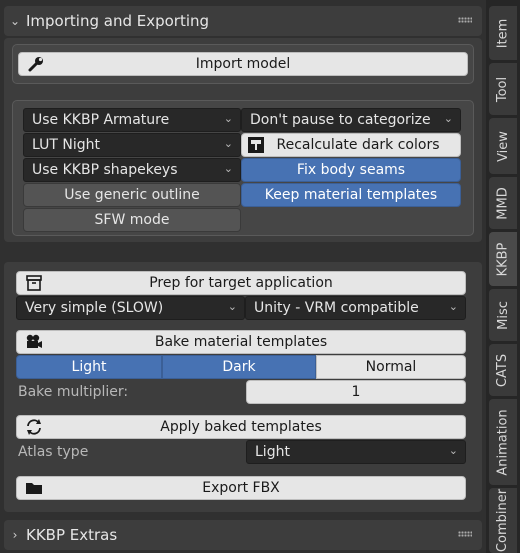 The height and width of the screenshot is (553, 520). I want to click on categorize-dropdown: Don't pause to categorize ⌄, so click(351, 120).